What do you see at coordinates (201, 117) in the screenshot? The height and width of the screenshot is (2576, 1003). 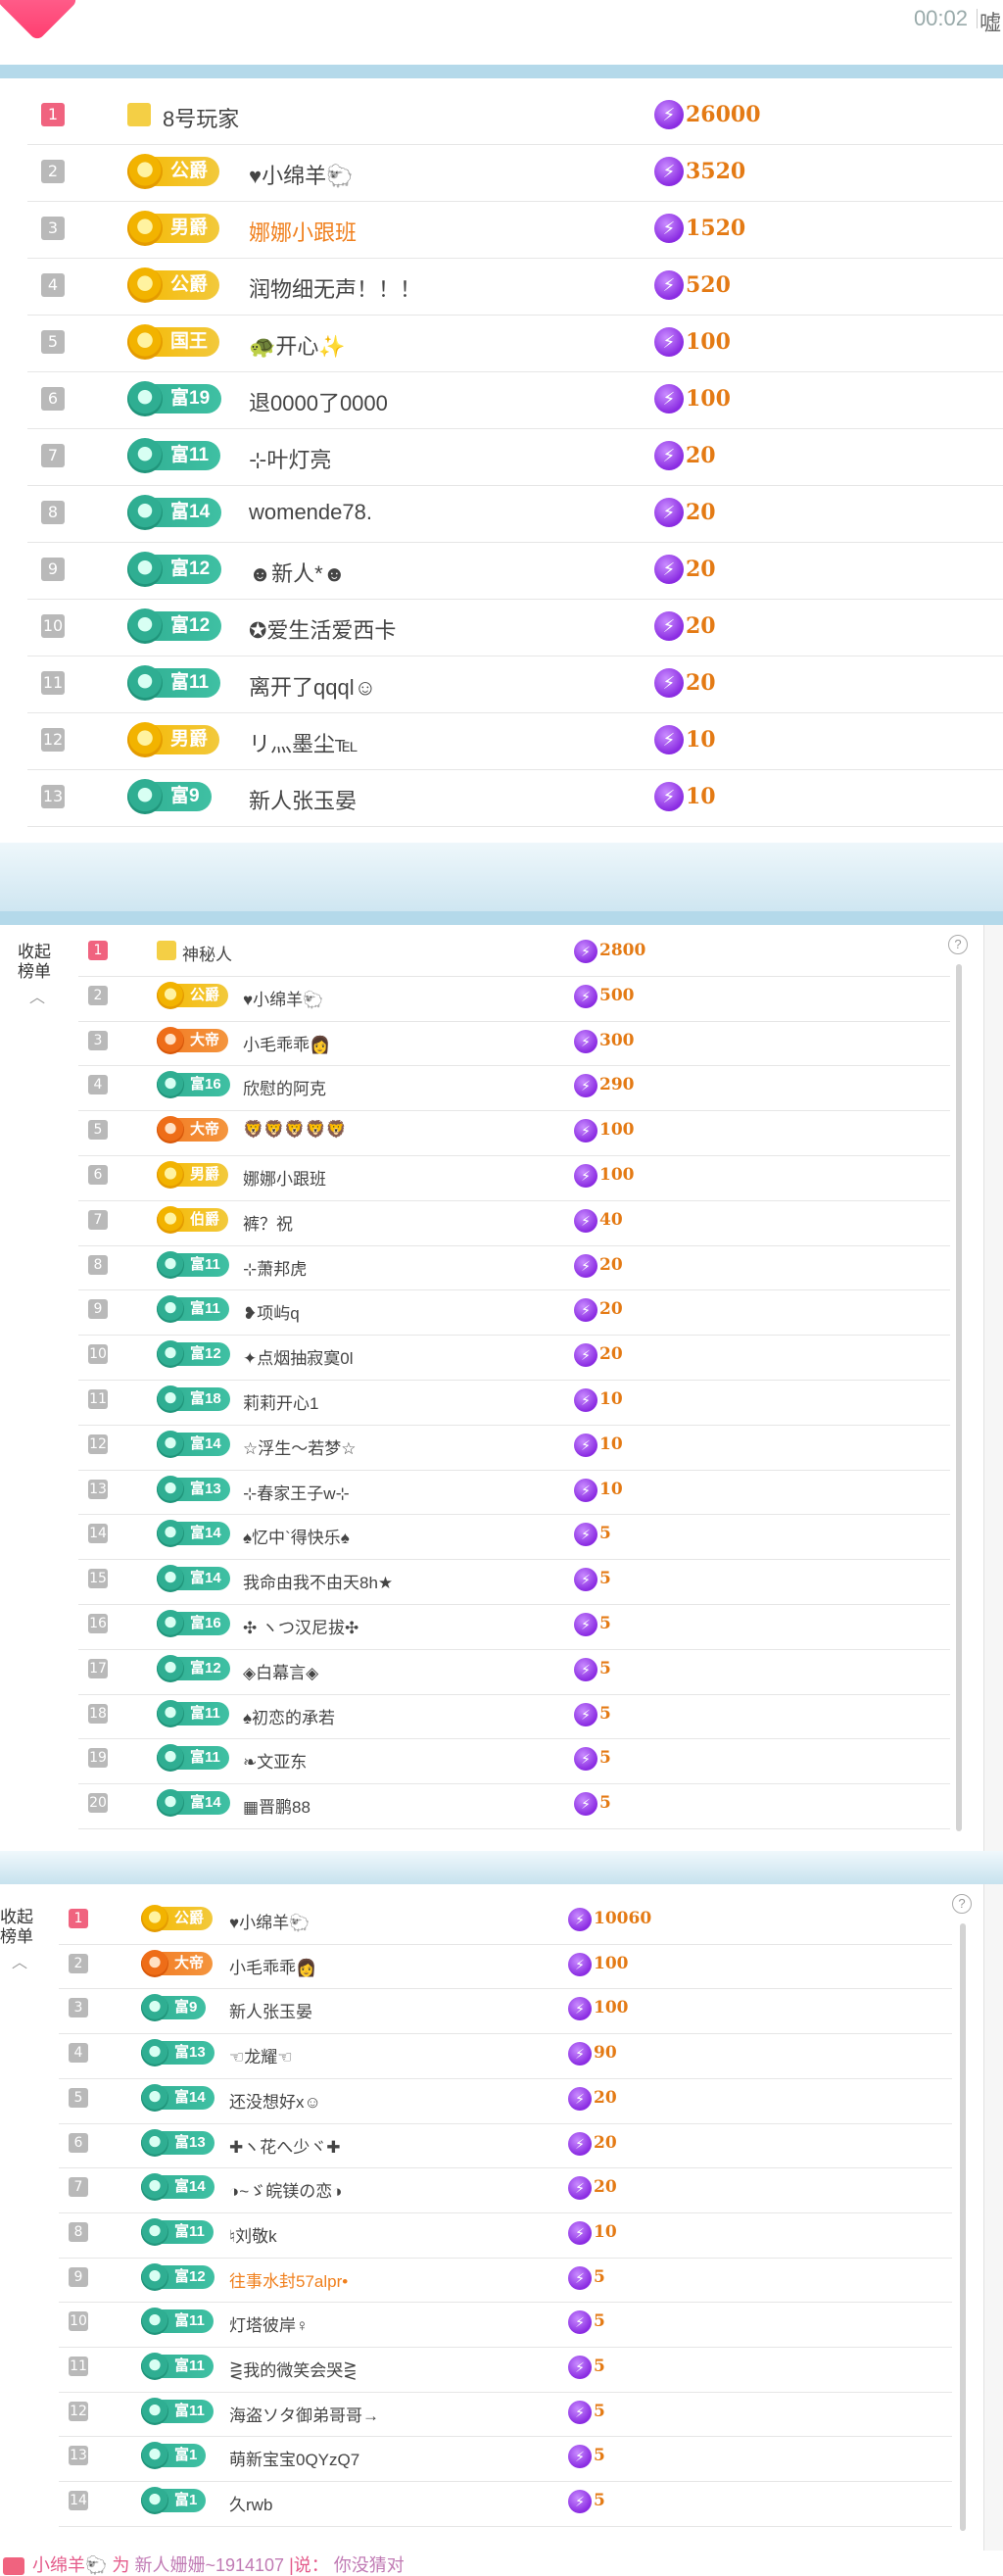 I see `user-name: 8号玩家` at bounding box center [201, 117].